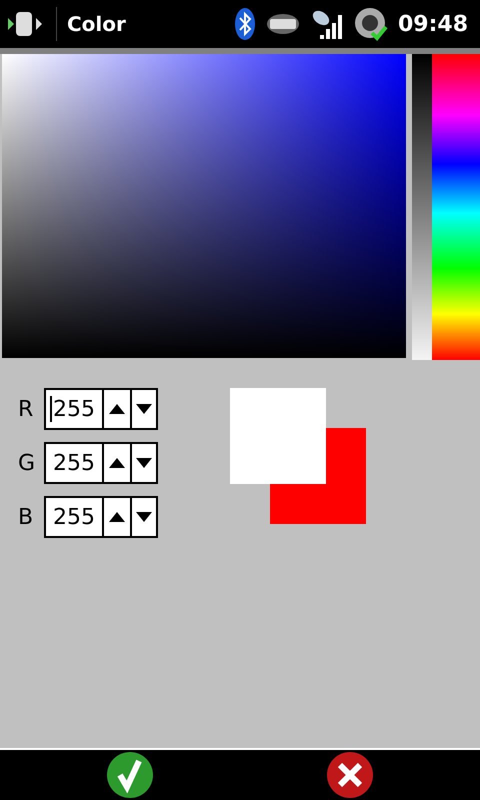 Image resolution: width=480 pixels, height=800 pixels. I want to click on bluetooth-icon, so click(245, 24).